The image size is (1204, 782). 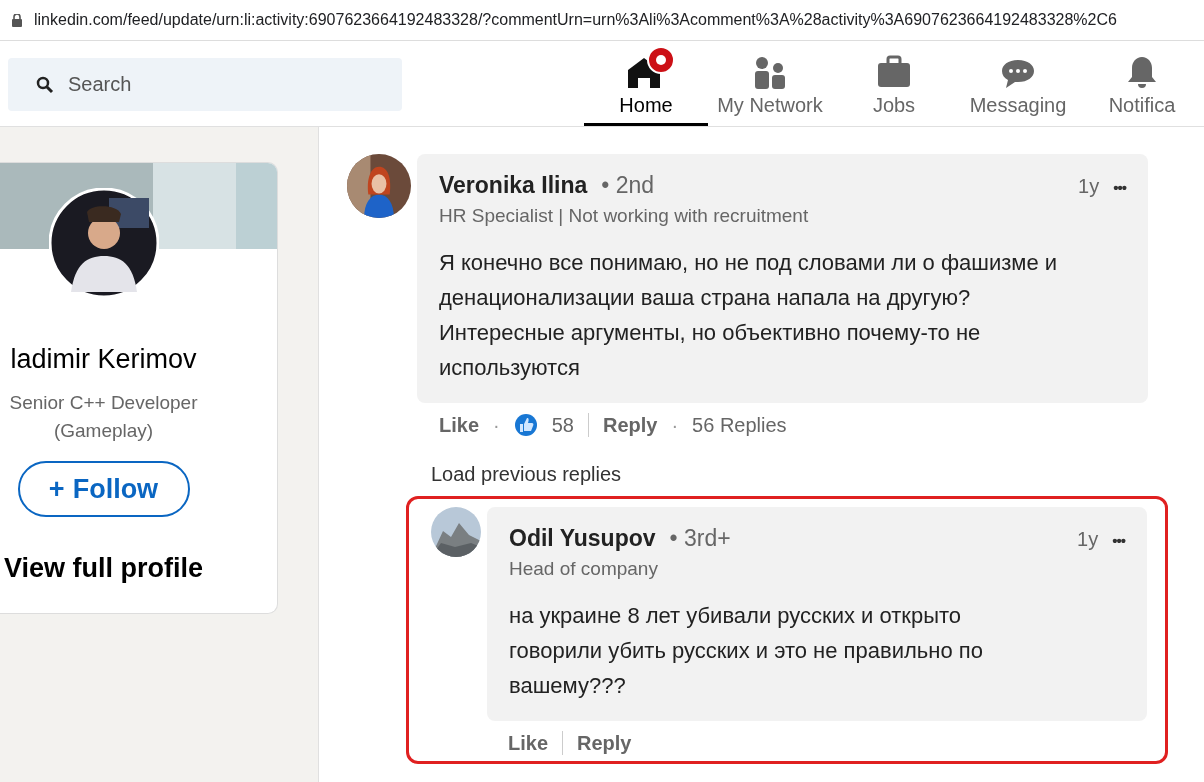 I want to click on profile-headline: Senior C++ Developer (Gameplay), so click(x=103, y=417).